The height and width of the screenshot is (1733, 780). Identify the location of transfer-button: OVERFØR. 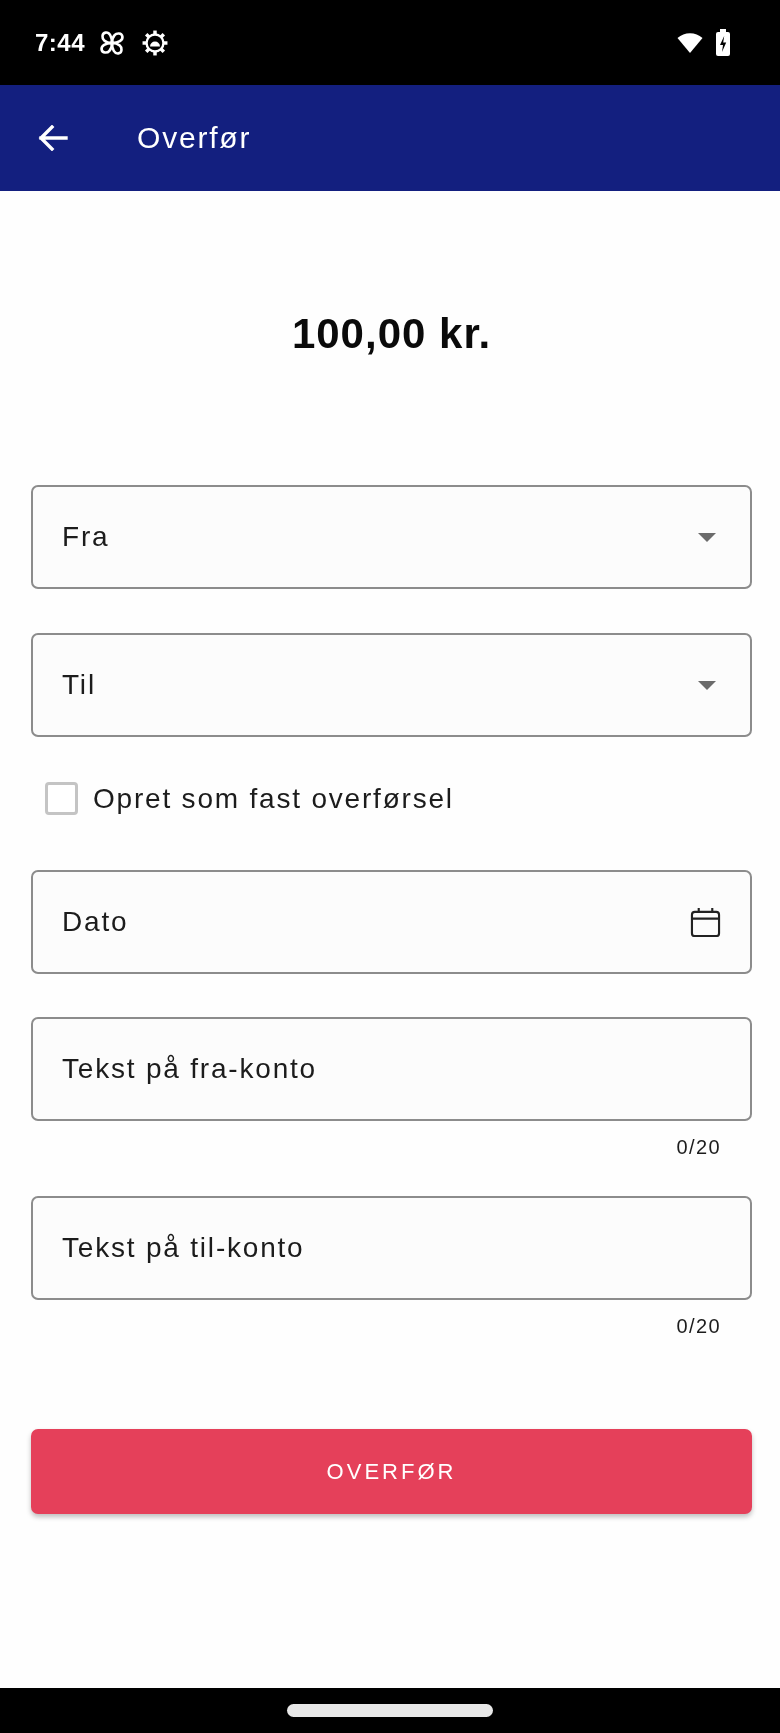
(391, 1471).